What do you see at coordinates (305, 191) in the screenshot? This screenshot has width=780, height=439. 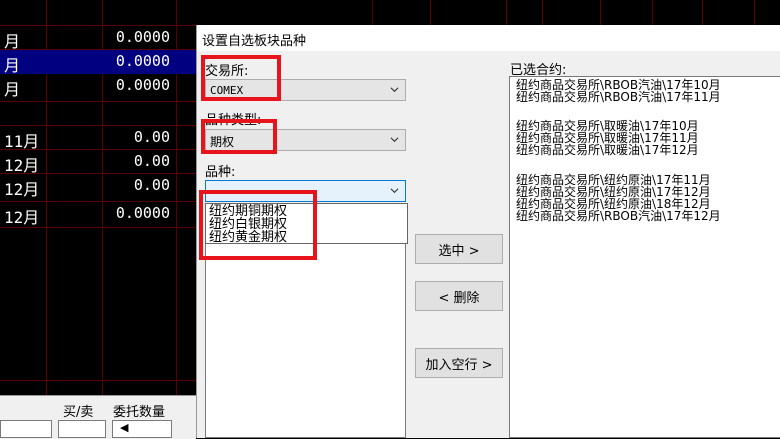 I see `variety-select` at bounding box center [305, 191].